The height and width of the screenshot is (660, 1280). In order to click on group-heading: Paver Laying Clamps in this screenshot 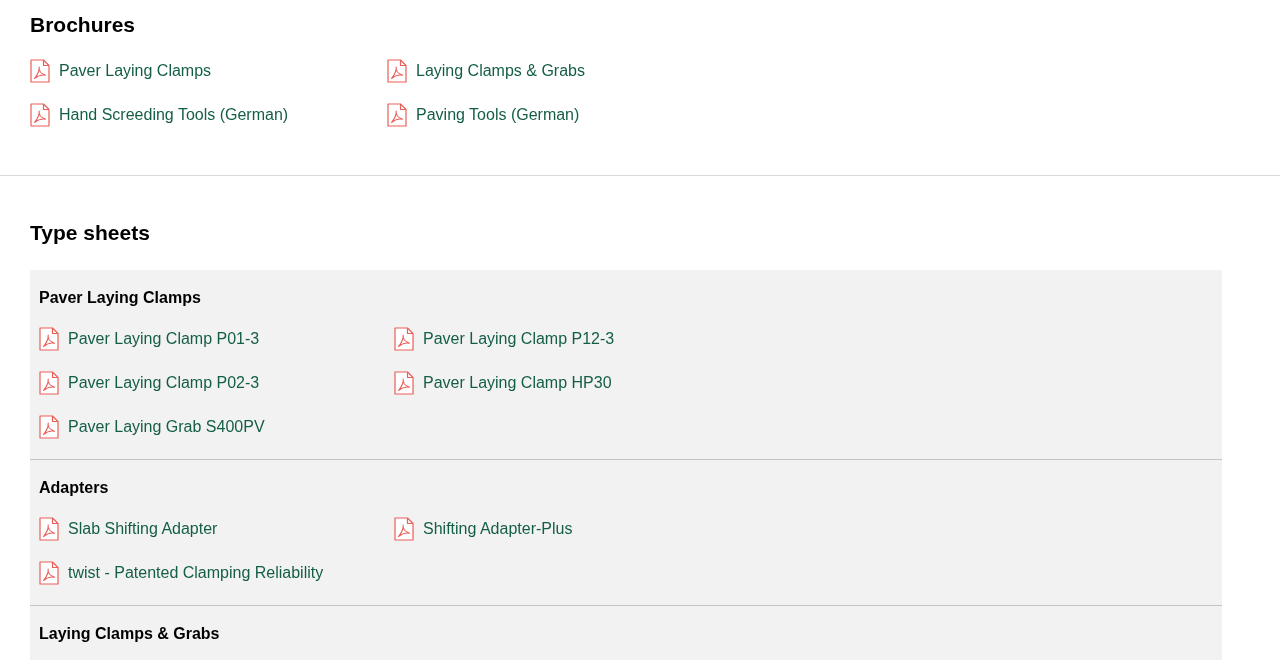, I will do `click(120, 298)`.